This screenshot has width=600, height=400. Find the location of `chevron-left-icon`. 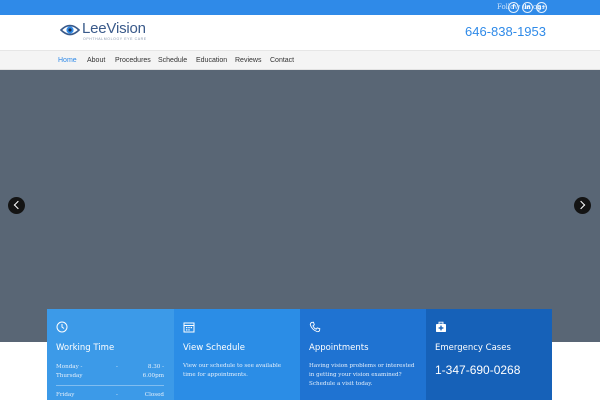

chevron-left-icon is located at coordinates (16, 205).